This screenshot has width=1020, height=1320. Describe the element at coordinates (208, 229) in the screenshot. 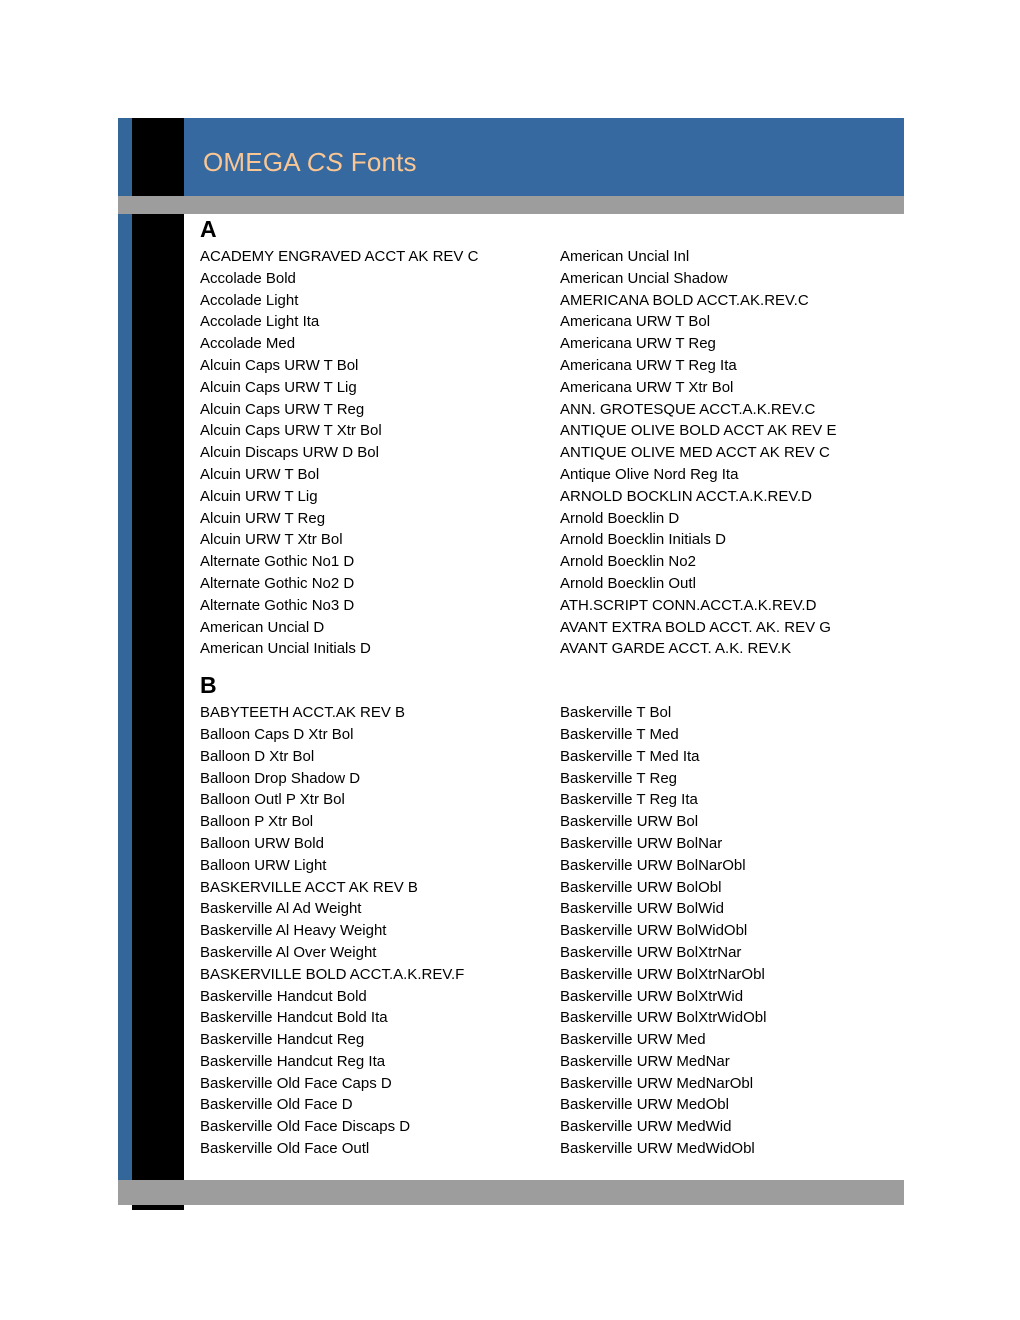

I see `section-heading: A` at that location.